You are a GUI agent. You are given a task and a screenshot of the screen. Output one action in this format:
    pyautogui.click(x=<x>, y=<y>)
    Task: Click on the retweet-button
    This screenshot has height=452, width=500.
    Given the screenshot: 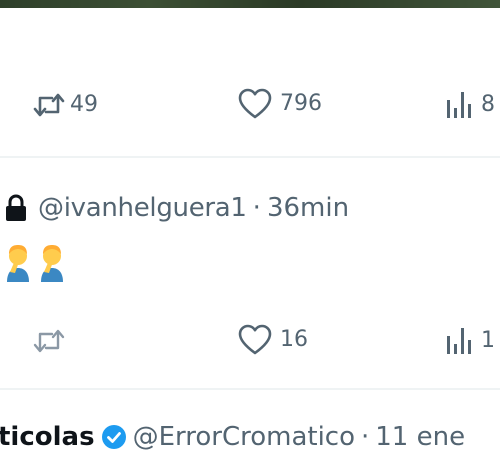 What is the action you would take?
    pyautogui.click(x=49, y=341)
    